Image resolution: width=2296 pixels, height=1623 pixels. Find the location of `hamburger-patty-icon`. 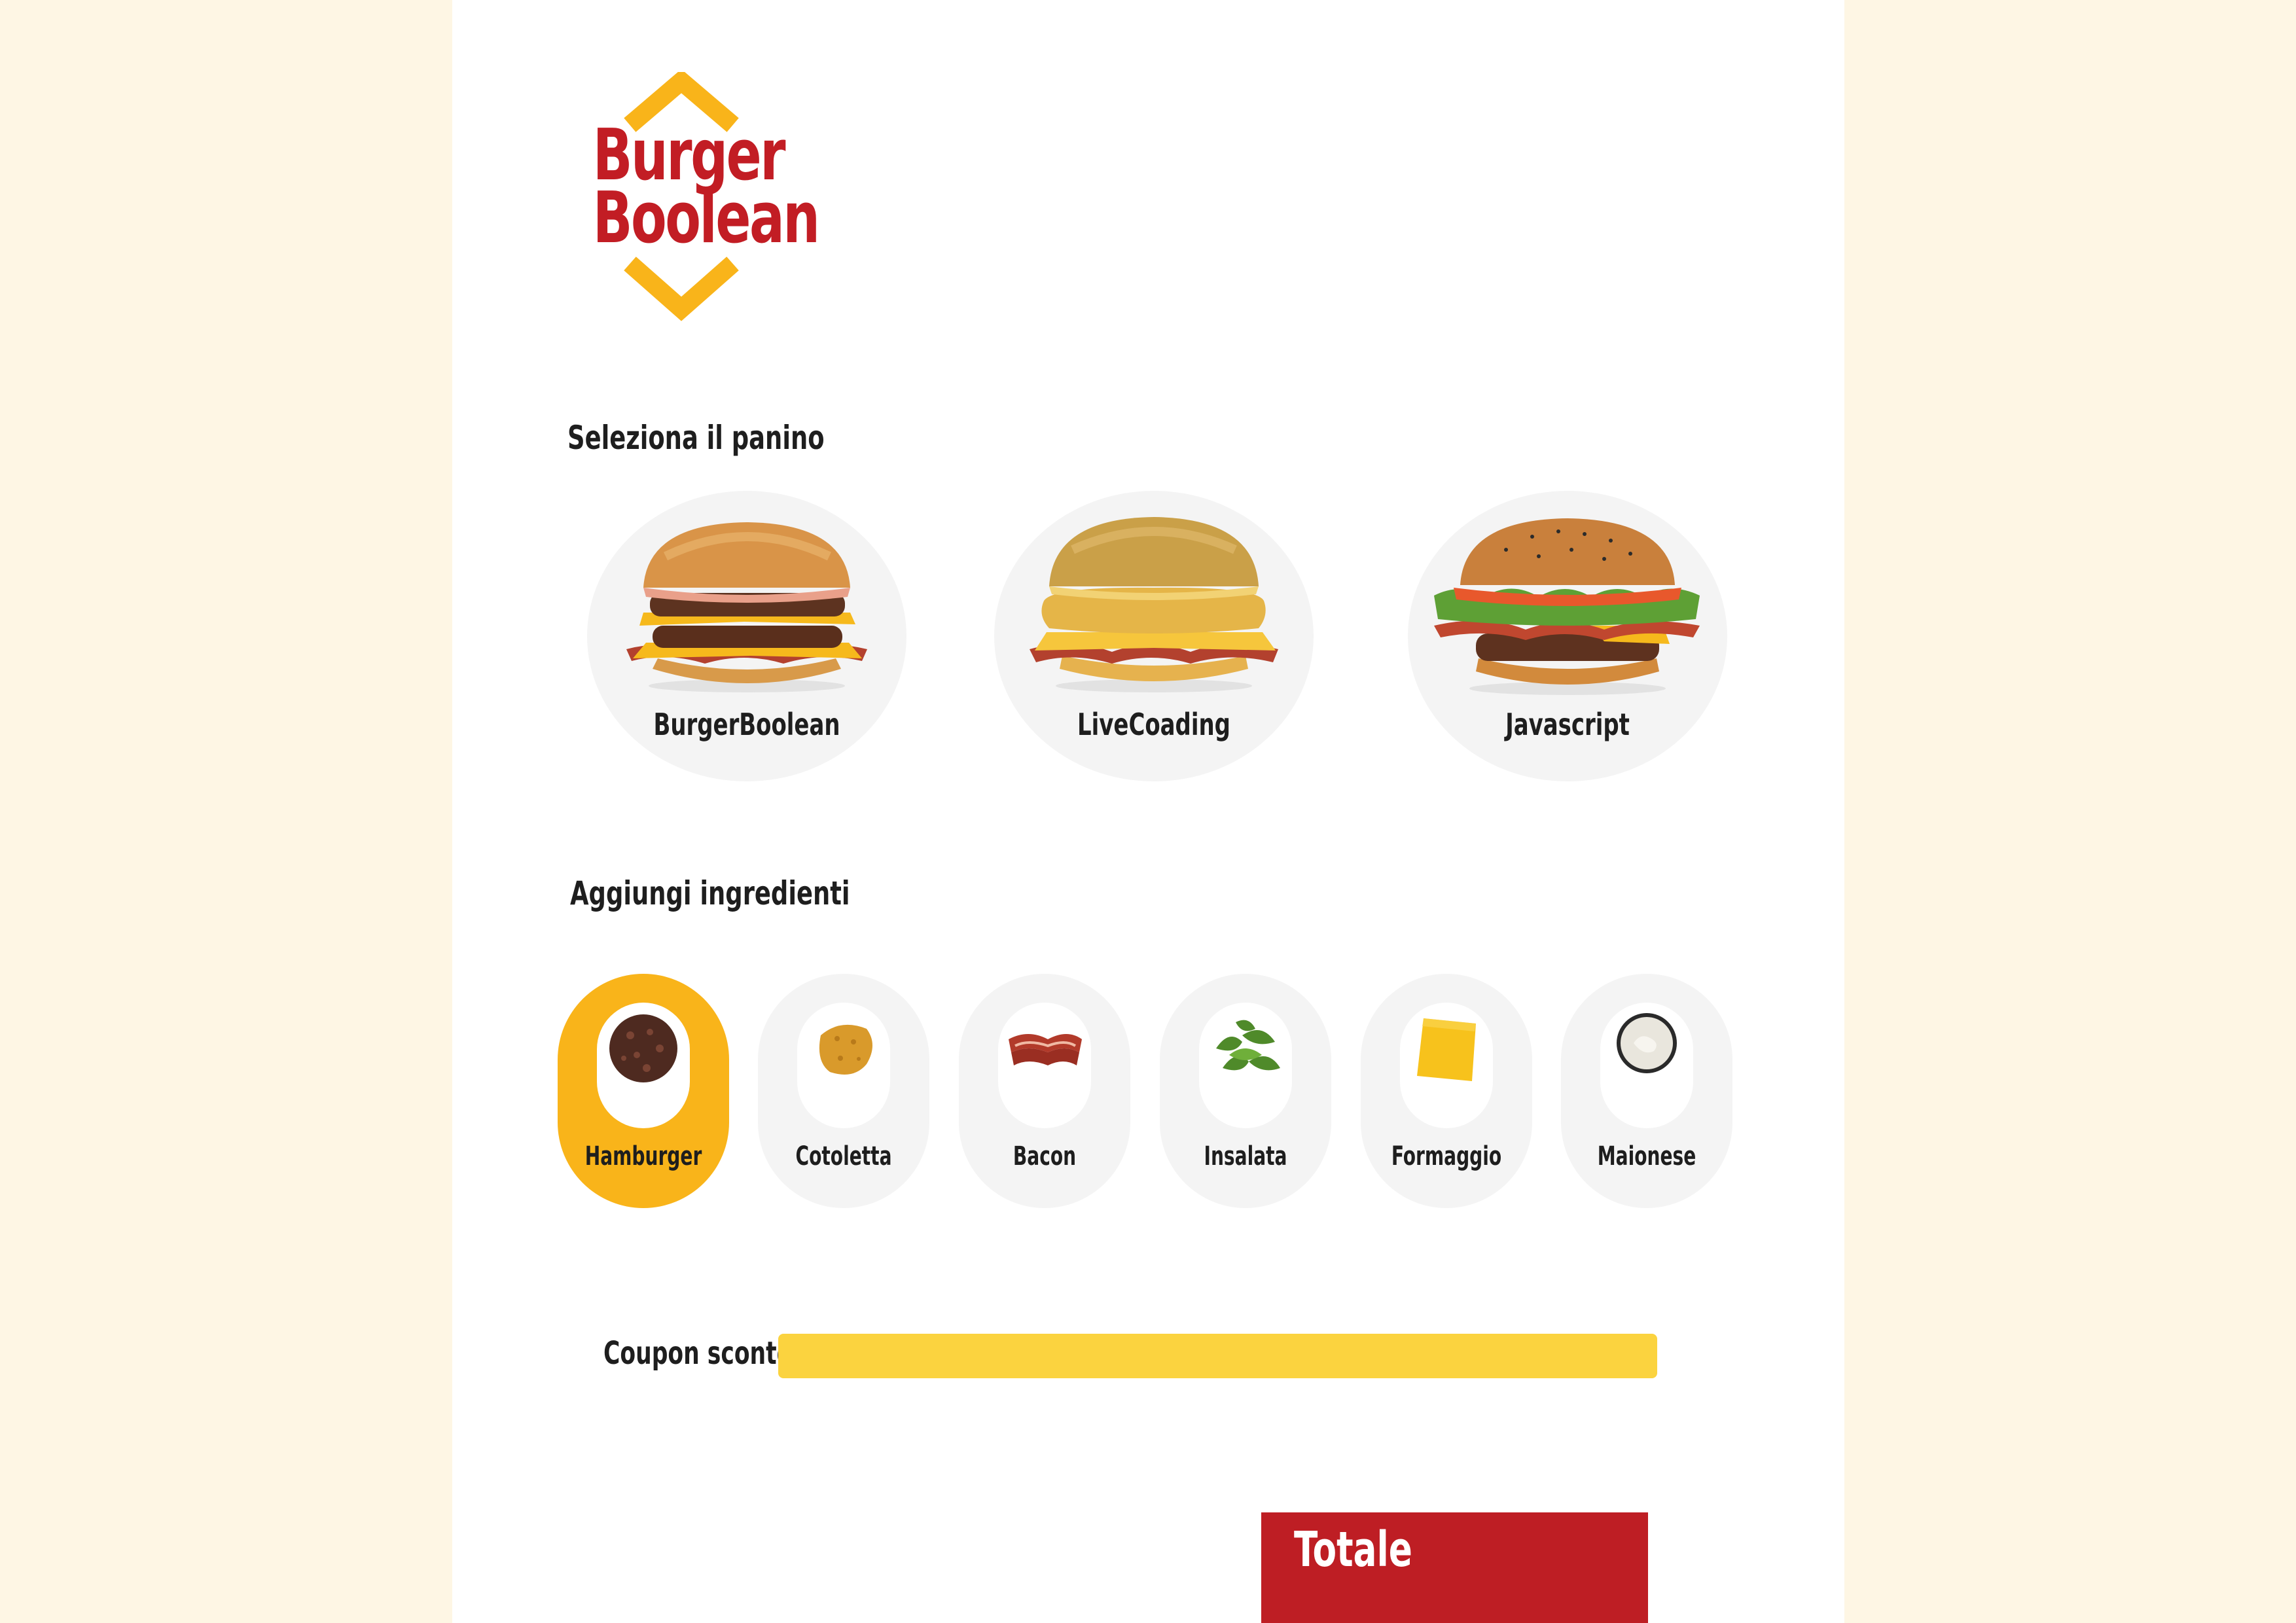

hamburger-patty-icon is located at coordinates (643, 1048).